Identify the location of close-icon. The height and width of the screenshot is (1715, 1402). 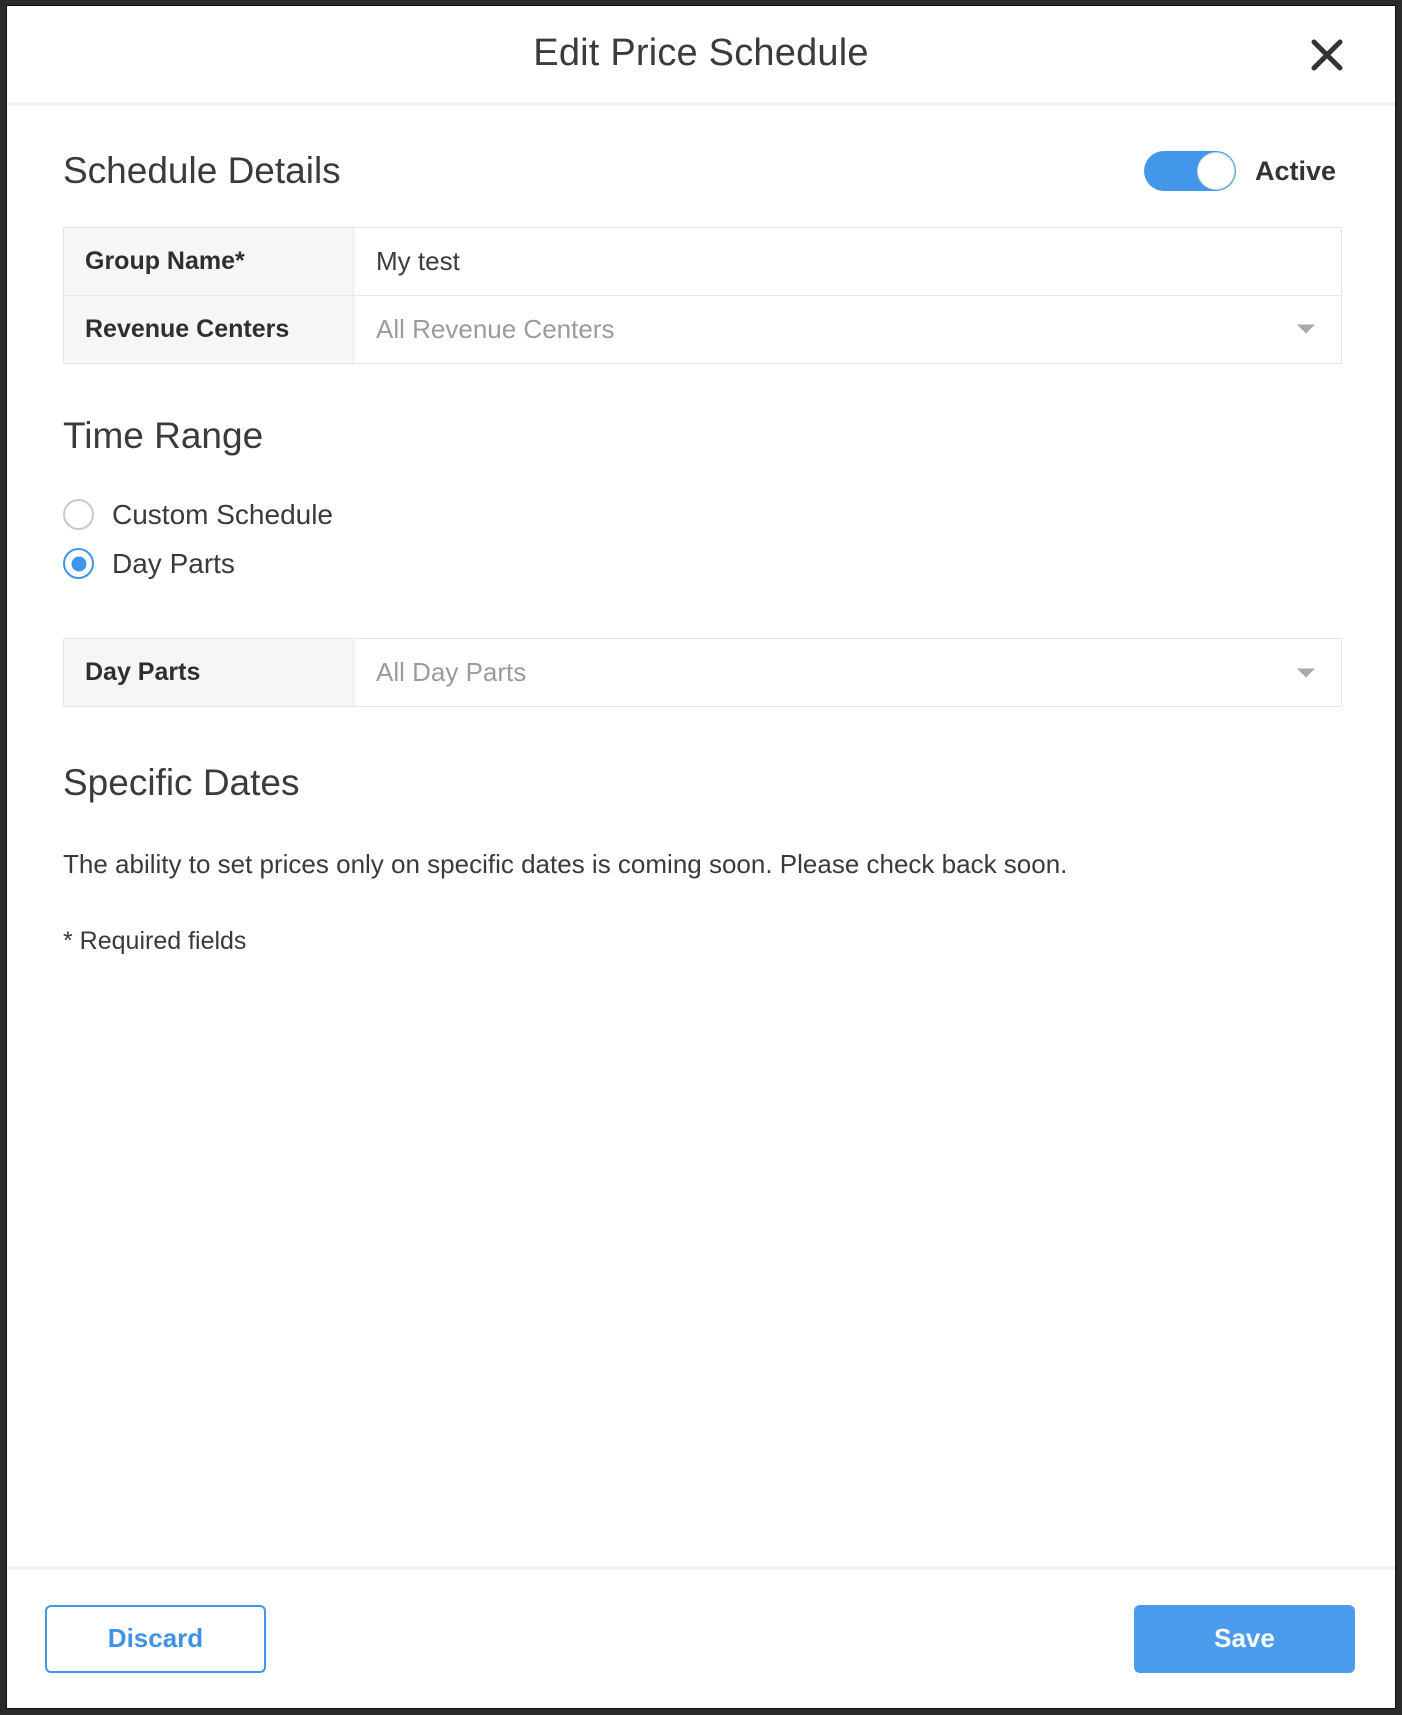
(1327, 55).